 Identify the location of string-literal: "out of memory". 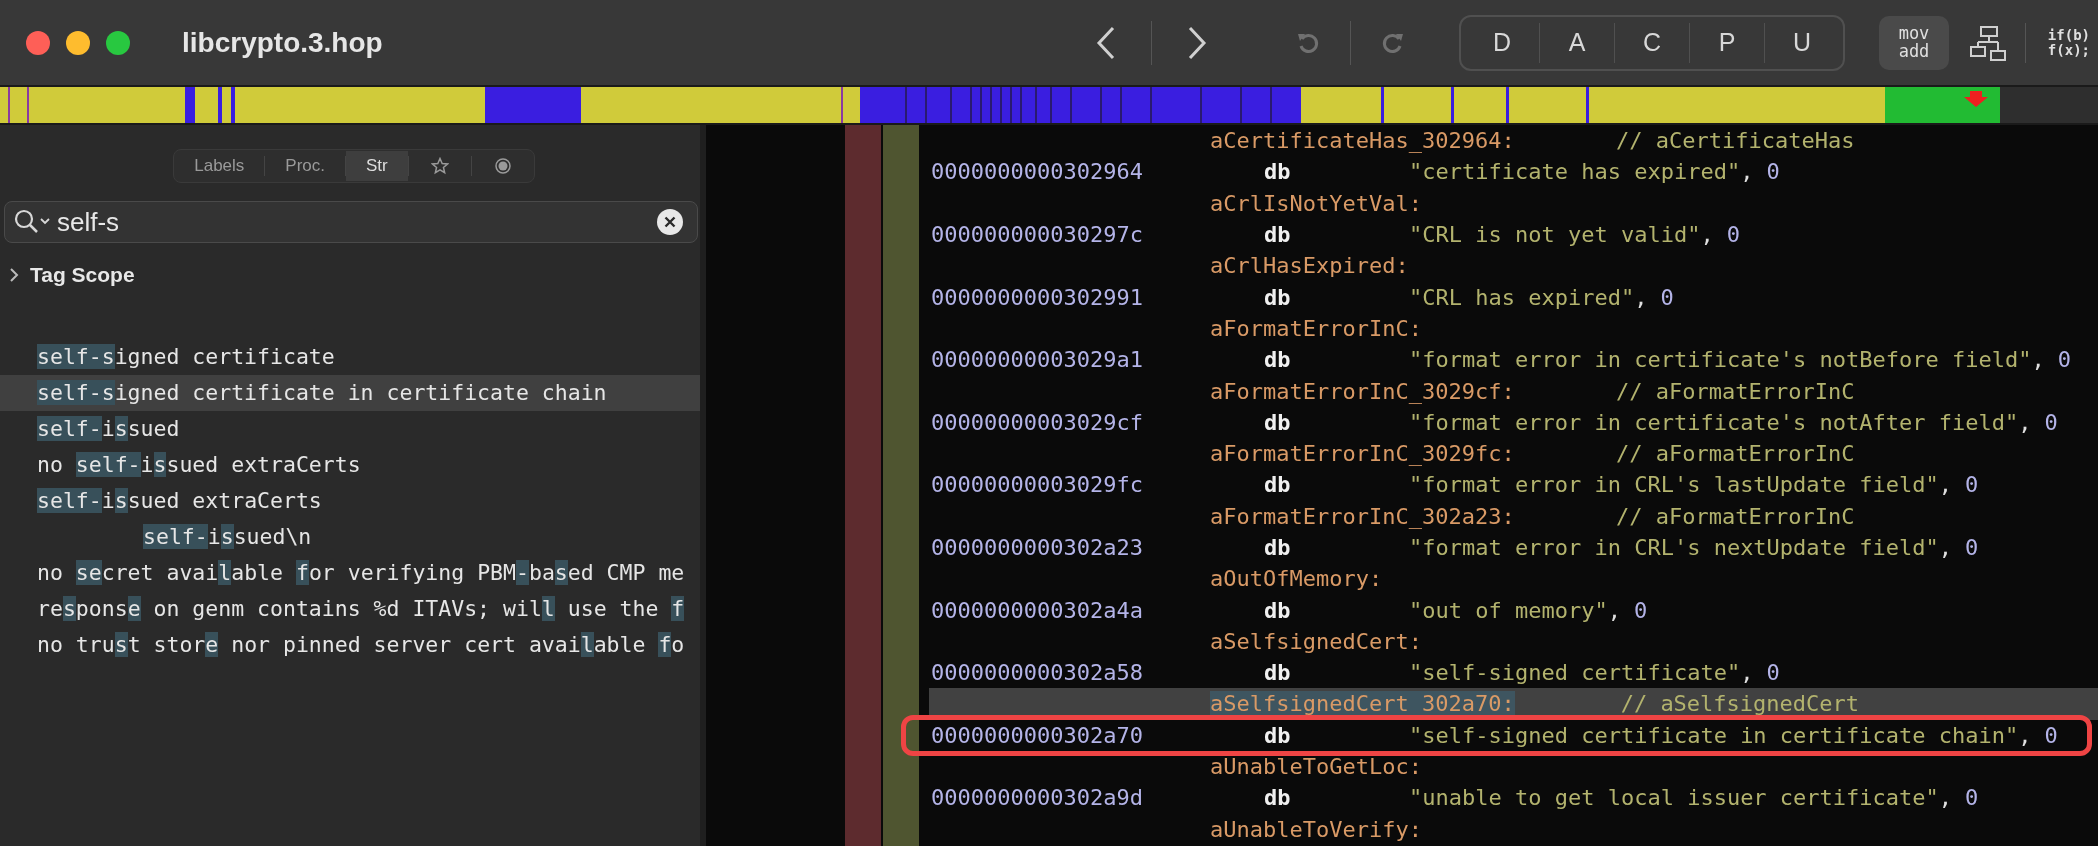
(1508, 610).